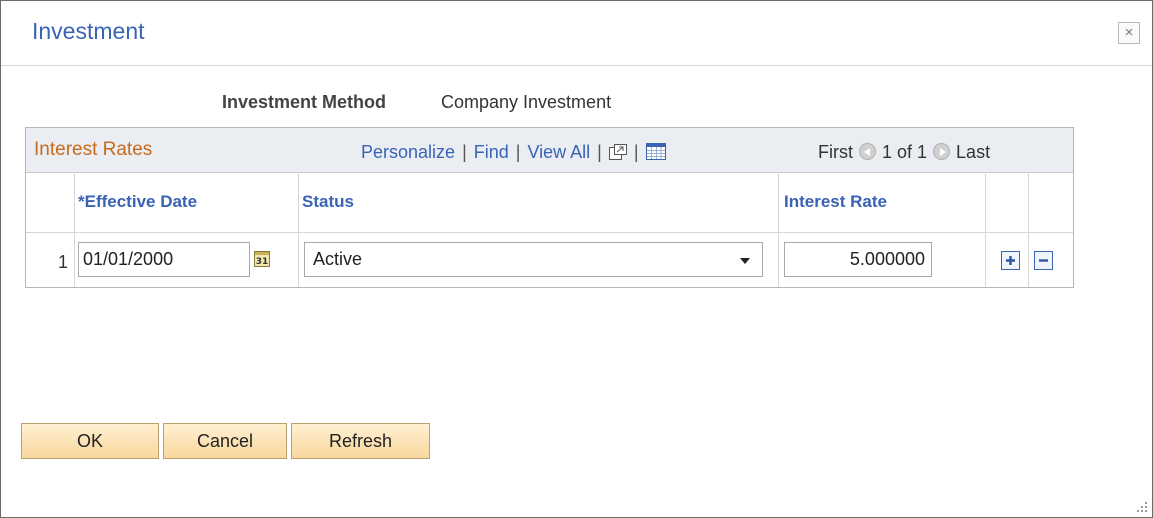 The height and width of the screenshot is (518, 1153). I want to click on grid-pager: First 1 of 1 Last, so click(904, 152).